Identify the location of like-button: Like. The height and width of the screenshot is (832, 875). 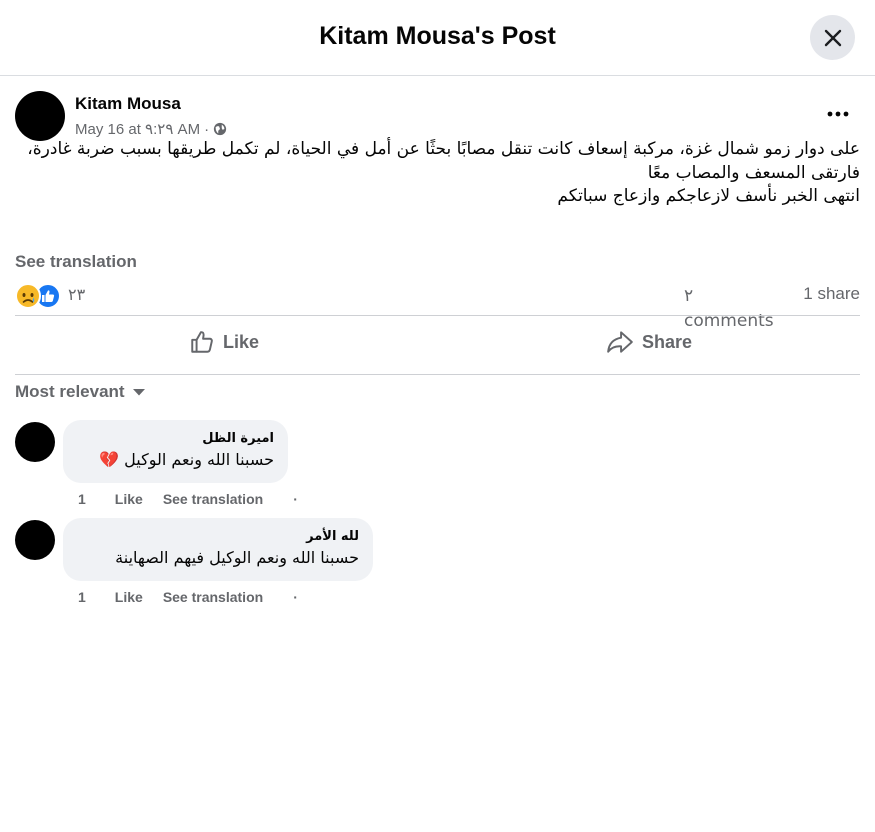
(224, 342).